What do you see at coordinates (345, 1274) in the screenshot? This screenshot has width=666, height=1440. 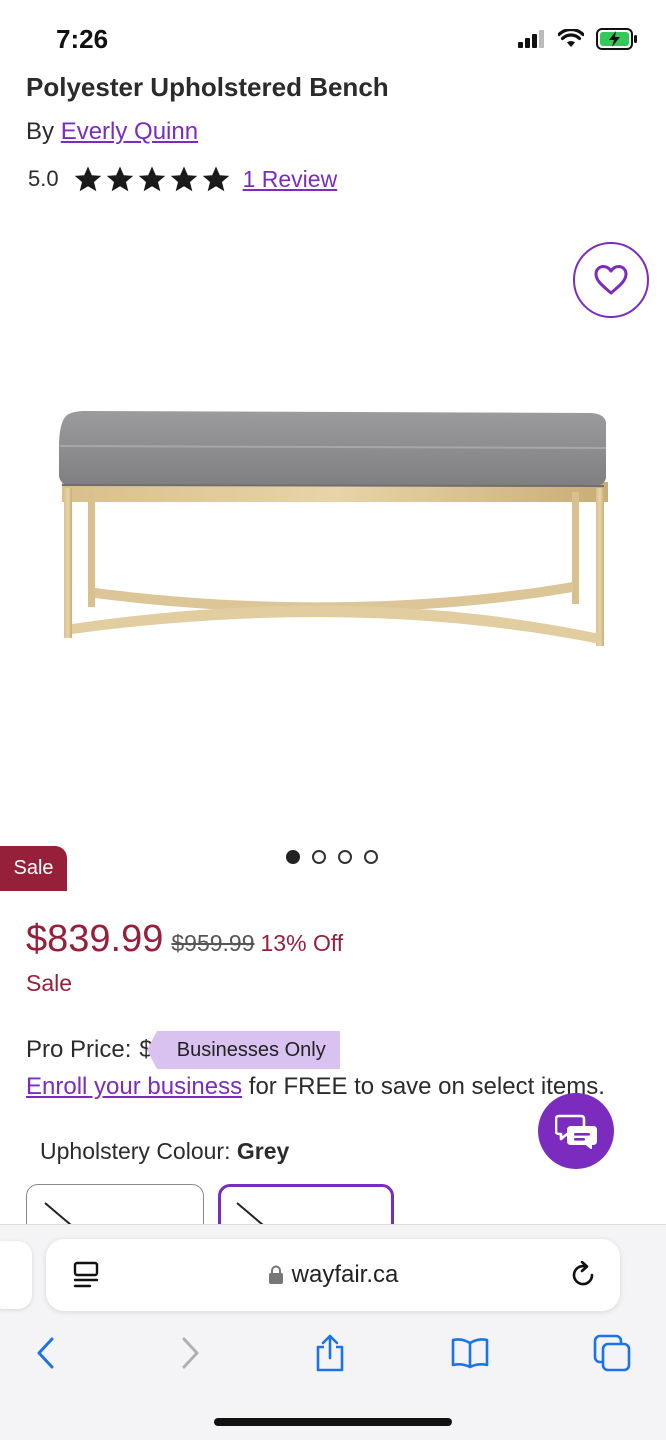 I see `url-text: wayfair.ca` at bounding box center [345, 1274].